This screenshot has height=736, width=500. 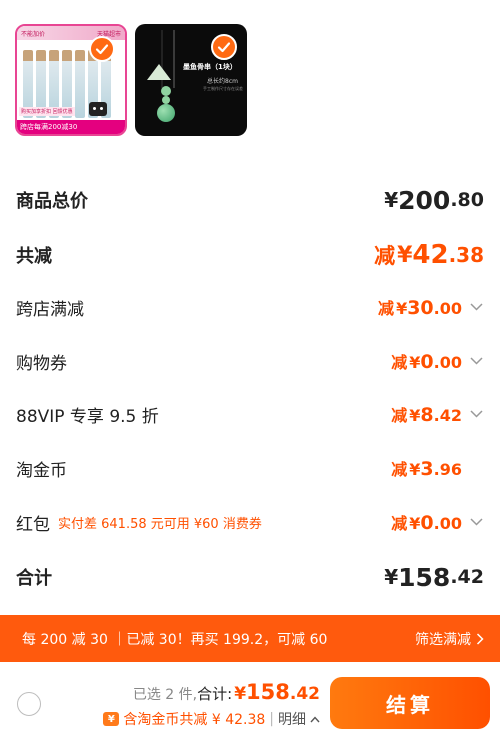 I want to click on product-promo-band: 跨店每满200减30, so click(x=71, y=127).